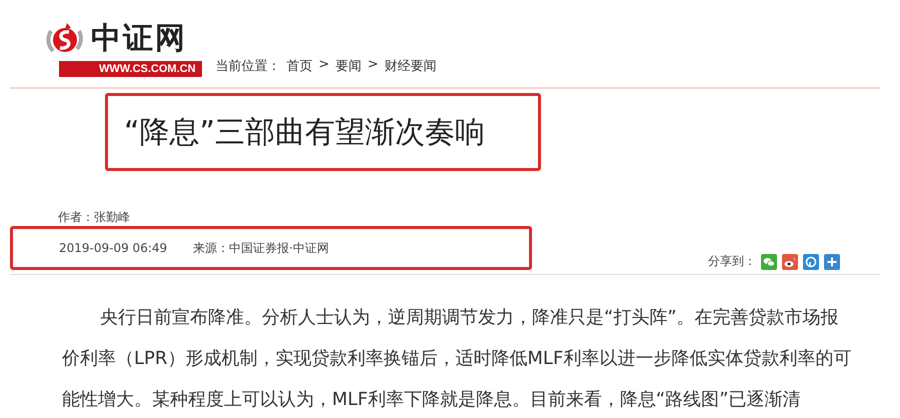 This screenshot has height=418, width=900. What do you see at coordinates (410, 66) in the screenshot?
I see `breadcrumb-link: 财经要闻` at bounding box center [410, 66].